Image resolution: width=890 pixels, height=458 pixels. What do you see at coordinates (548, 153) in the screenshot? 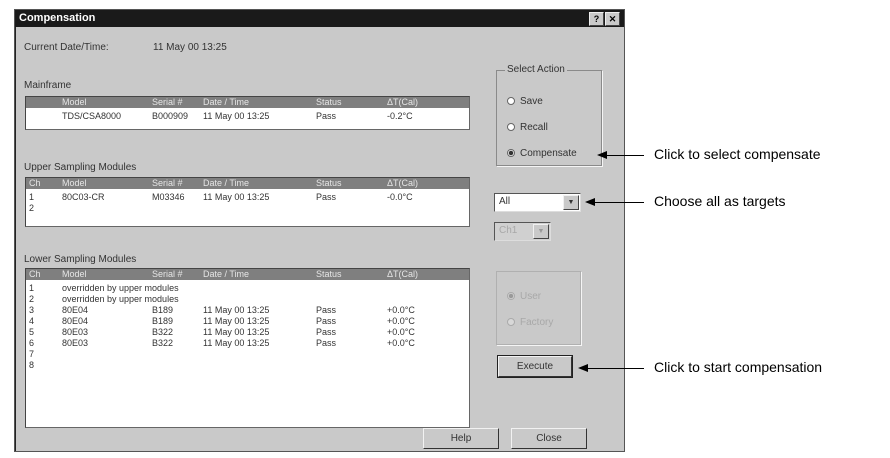
I see `radio-compensate-label: Compensate` at bounding box center [548, 153].